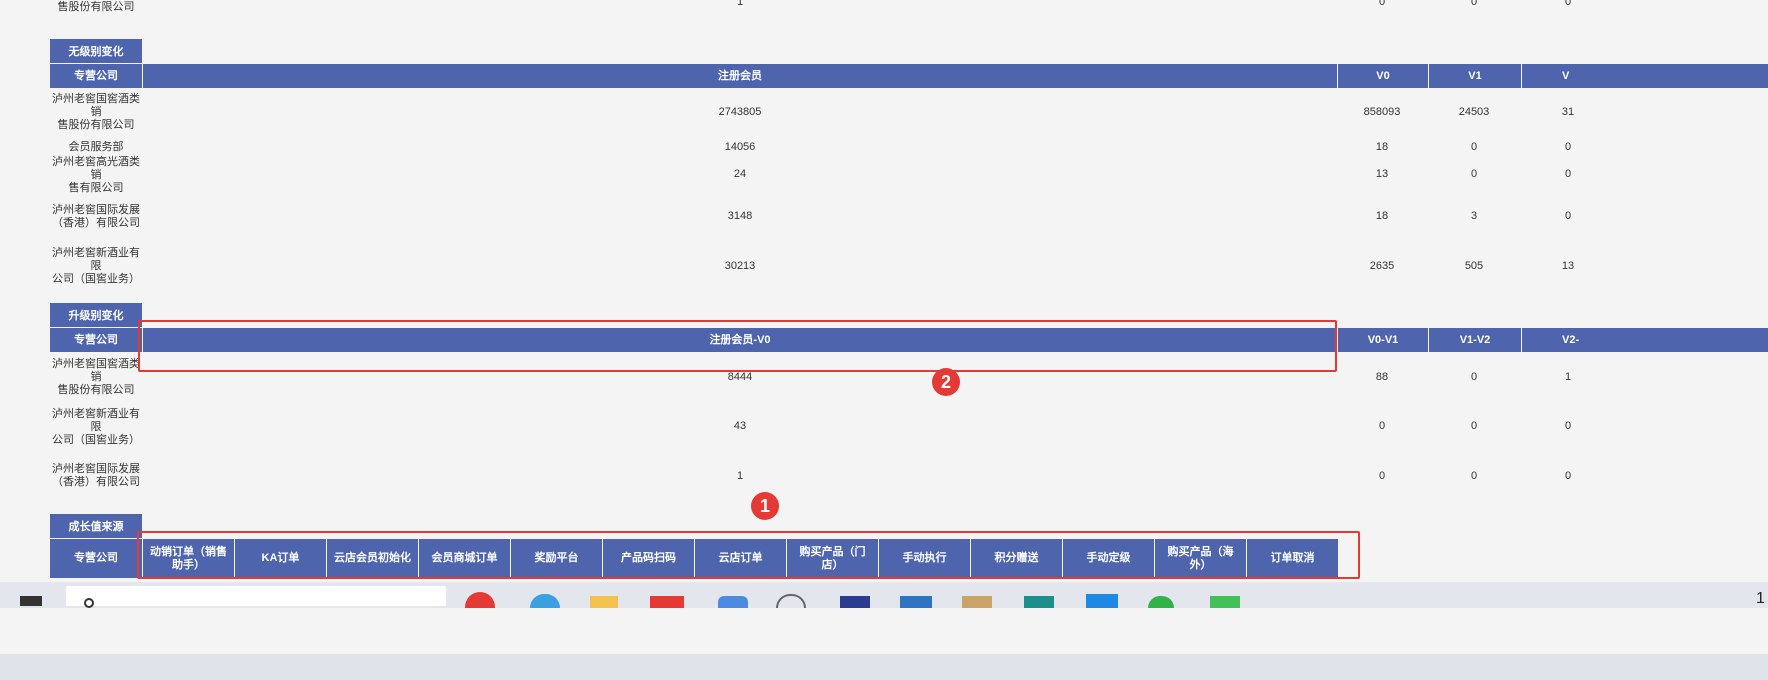  Describe the element at coordinates (31, 601) in the screenshot. I see `windows-start-icon` at that location.